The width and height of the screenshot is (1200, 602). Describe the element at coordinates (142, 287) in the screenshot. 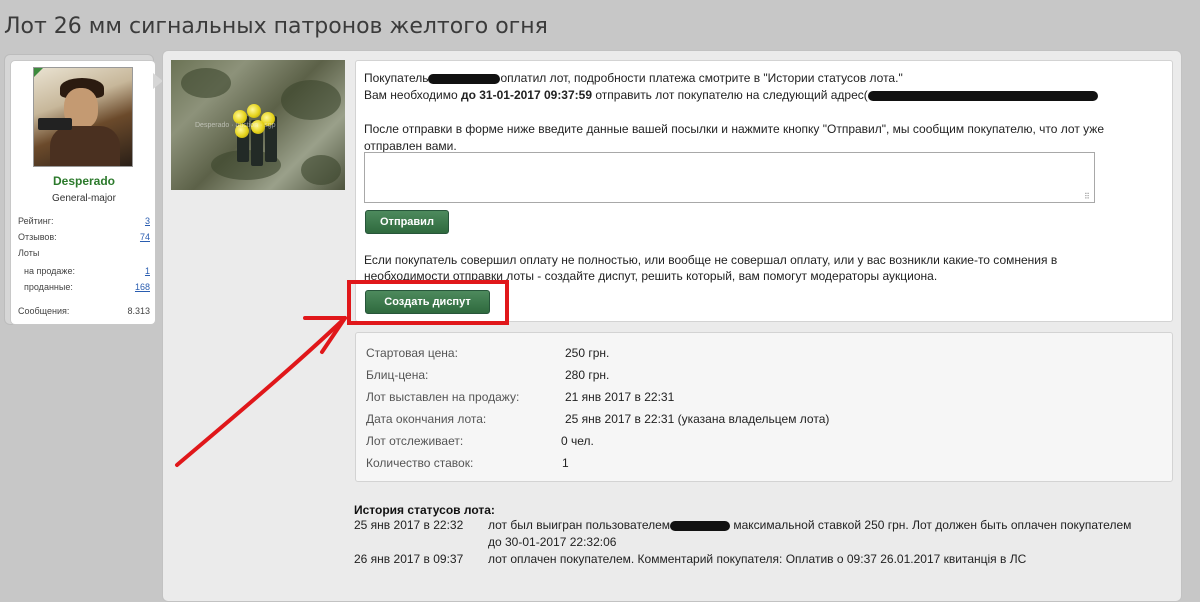

I see `stat-sold-value: 168` at that location.